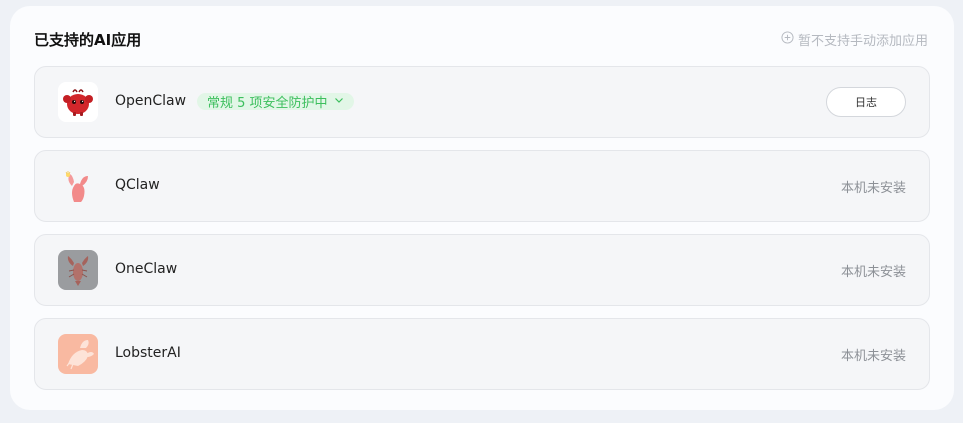  I want to click on app-name: OpenClaw, so click(151, 101).